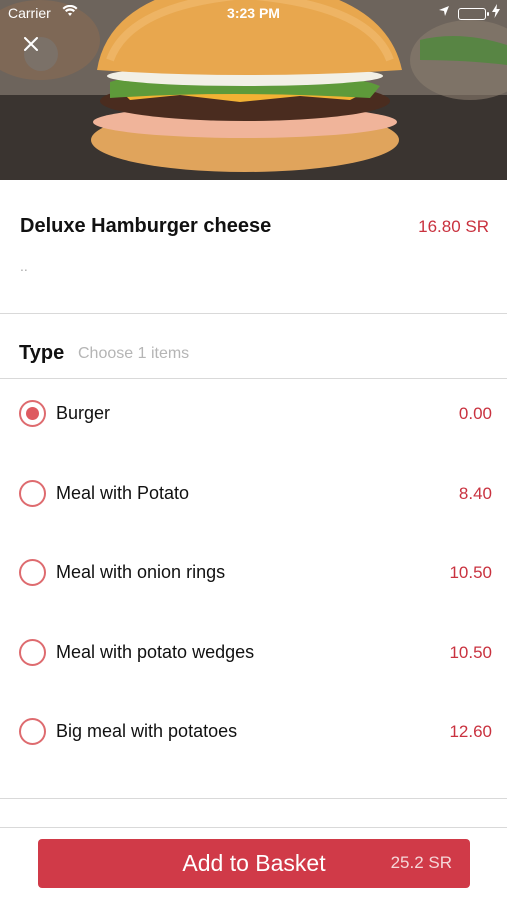 The image size is (507, 900). I want to click on status-bar: Carrier 3:23 PM, so click(253, 13).